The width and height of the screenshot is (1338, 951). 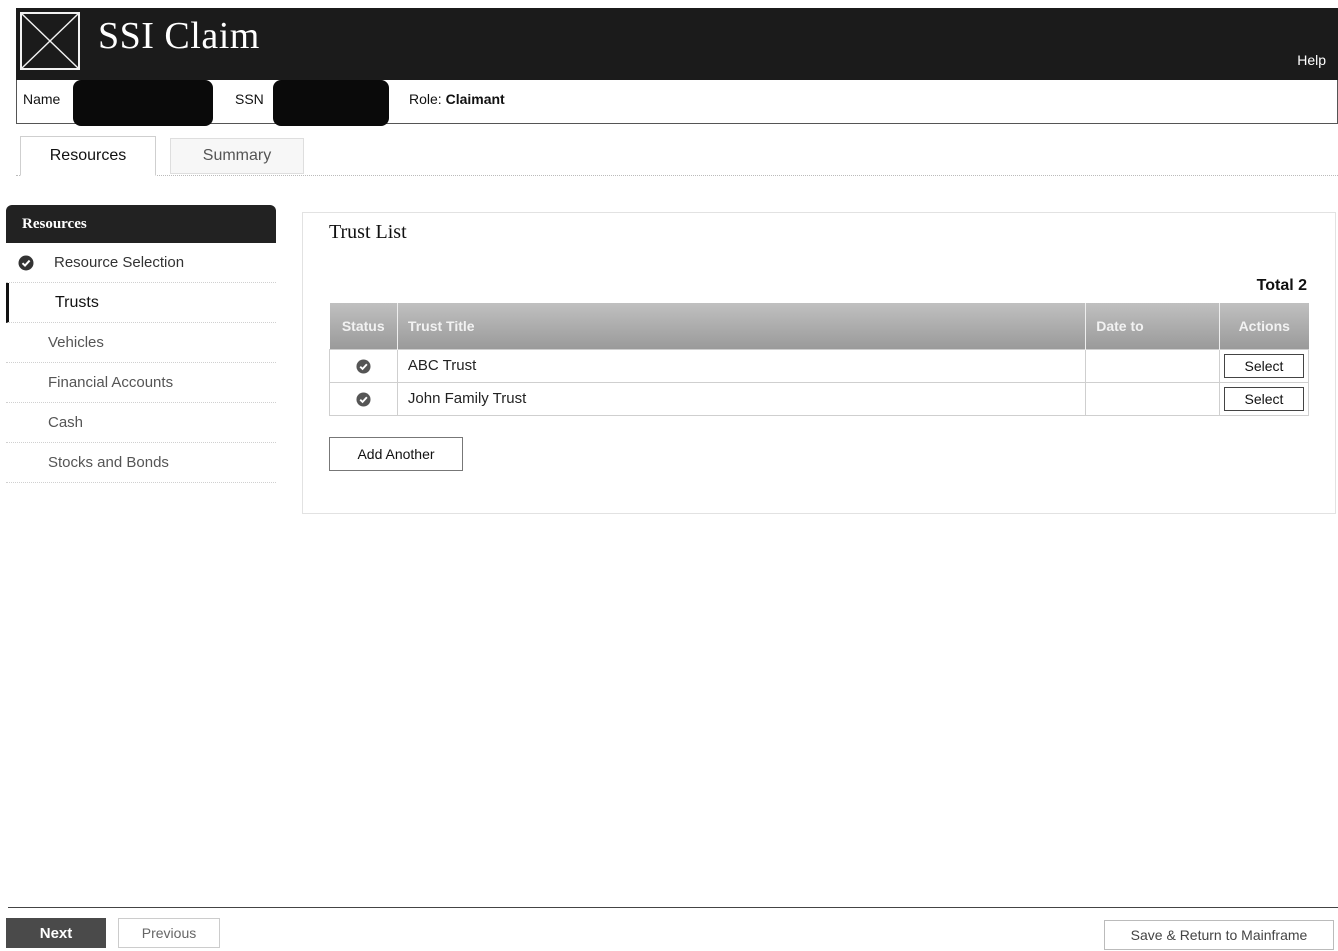 I want to click on save-and-return-button: Save & Return to Mainframe, so click(x=1219, y=935).